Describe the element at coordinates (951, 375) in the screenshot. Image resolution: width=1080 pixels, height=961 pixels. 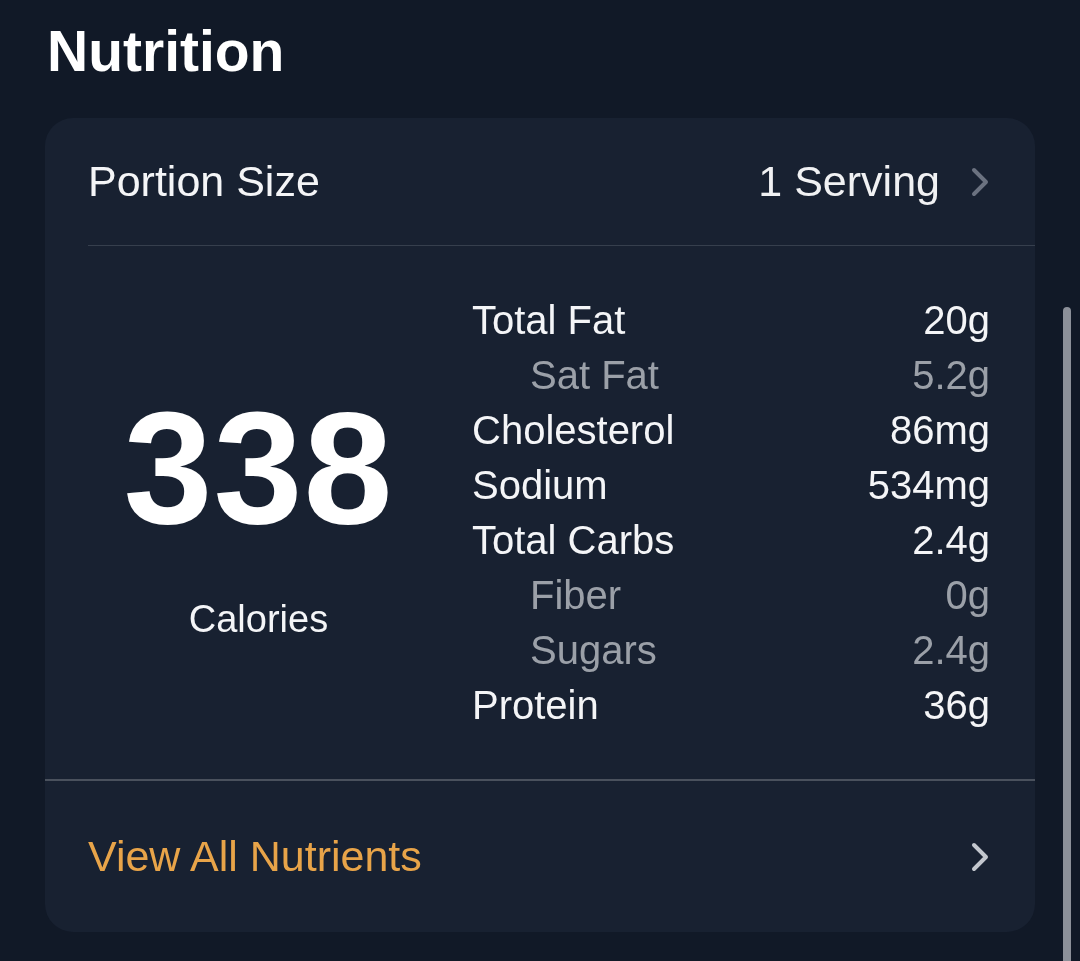
I see `nutrient-amount: 5.2g` at that location.